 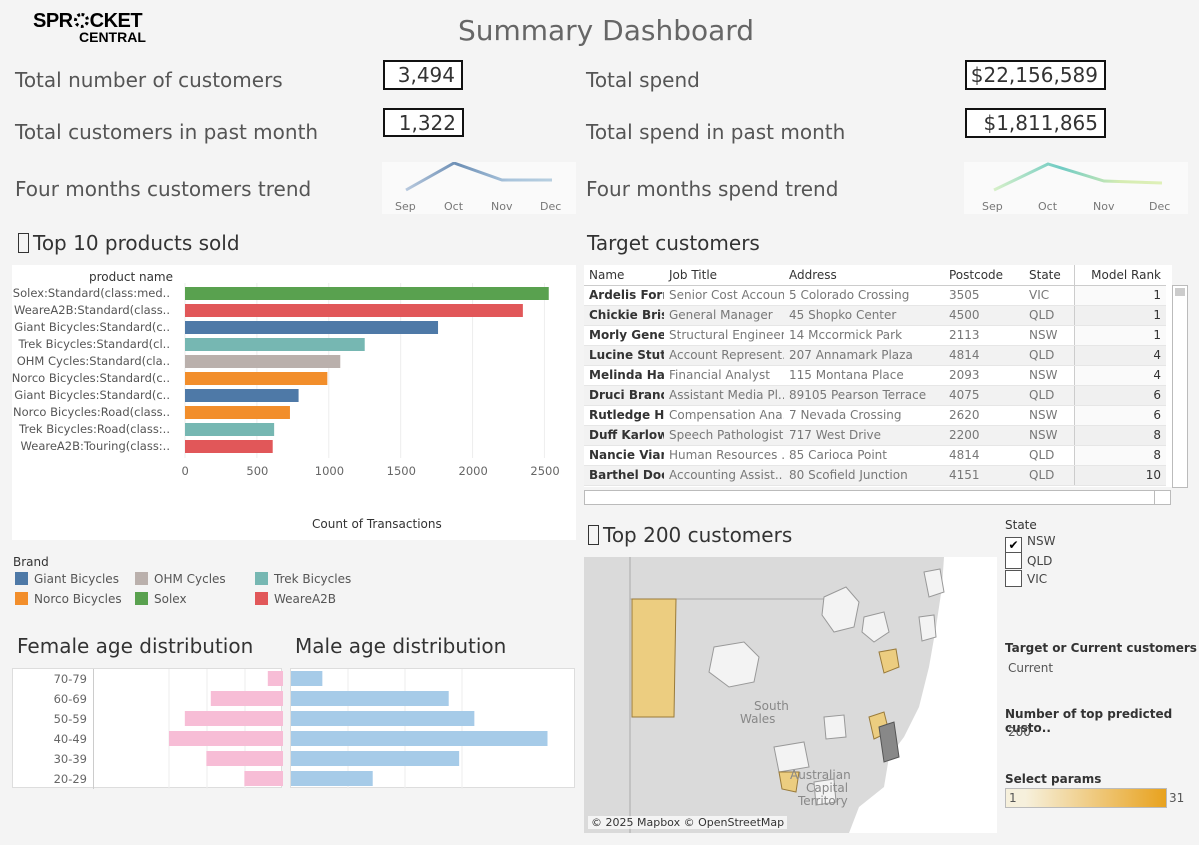 What do you see at coordinates (724, 335) in the screenshot?
I see `cell-job-title: Structural Engineer` at bounding box center [724, 335].